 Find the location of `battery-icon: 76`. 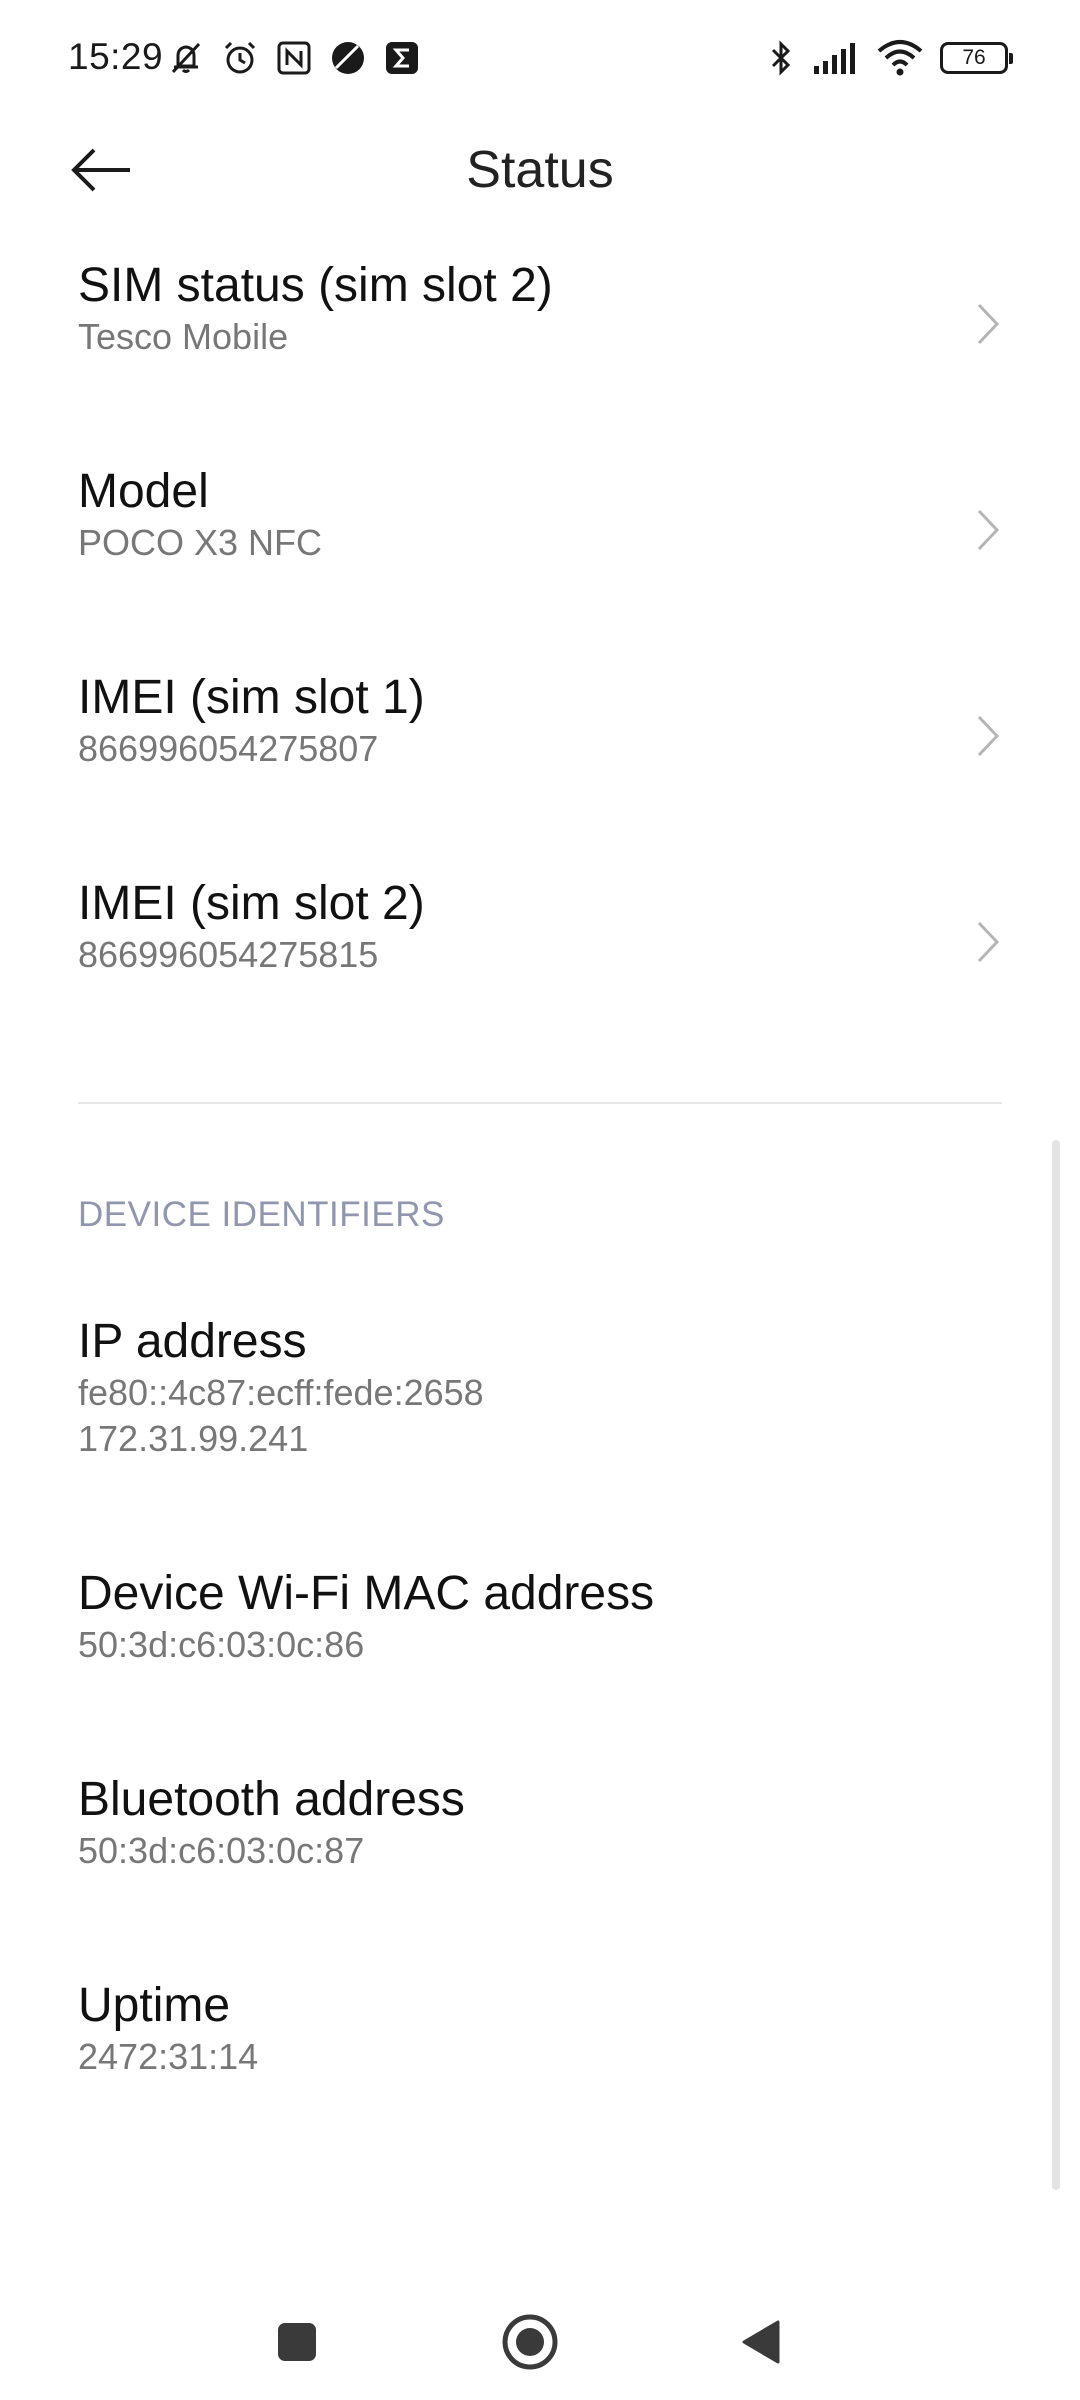

battery-icon: 76 is located at coordinates (976, 58).